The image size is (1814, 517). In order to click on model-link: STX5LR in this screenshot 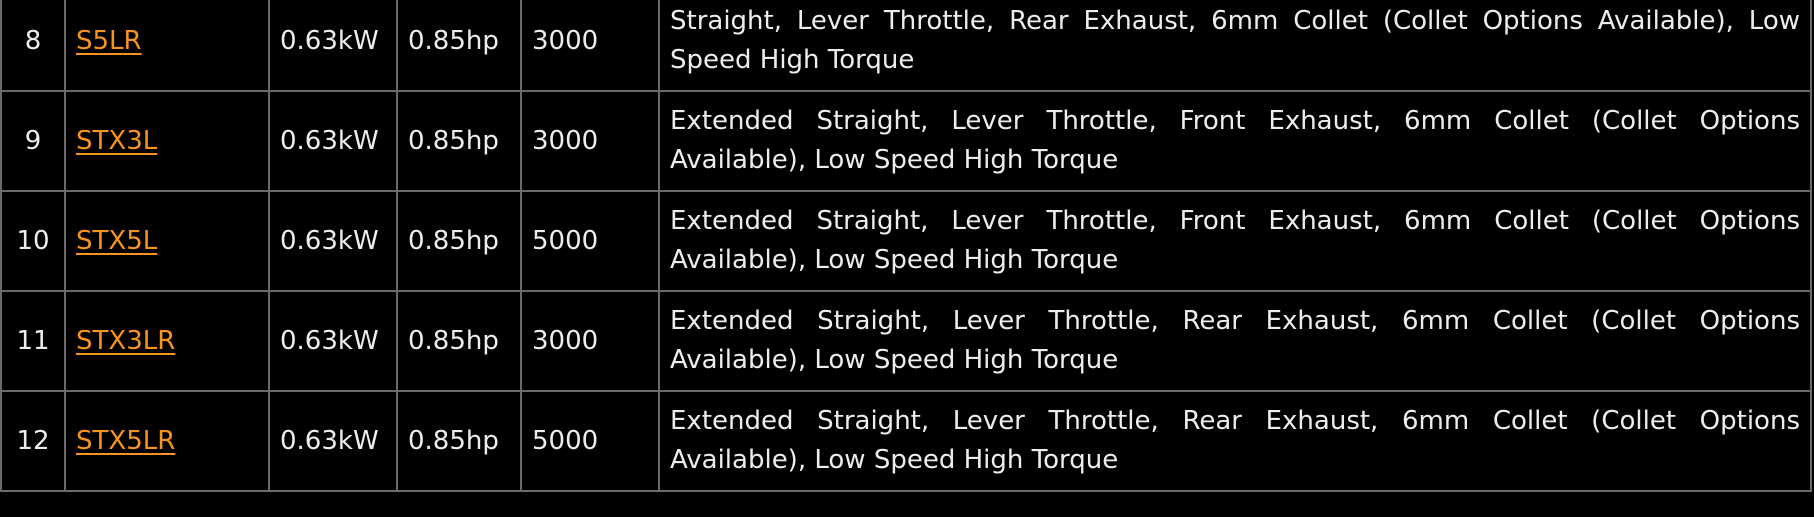, I will do `click(125, 441)`.